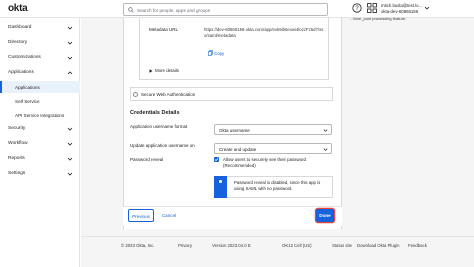  Describe the element at coordinates (273, 129) in the screenshot. I see `username-format-select: Okta username` at that location.